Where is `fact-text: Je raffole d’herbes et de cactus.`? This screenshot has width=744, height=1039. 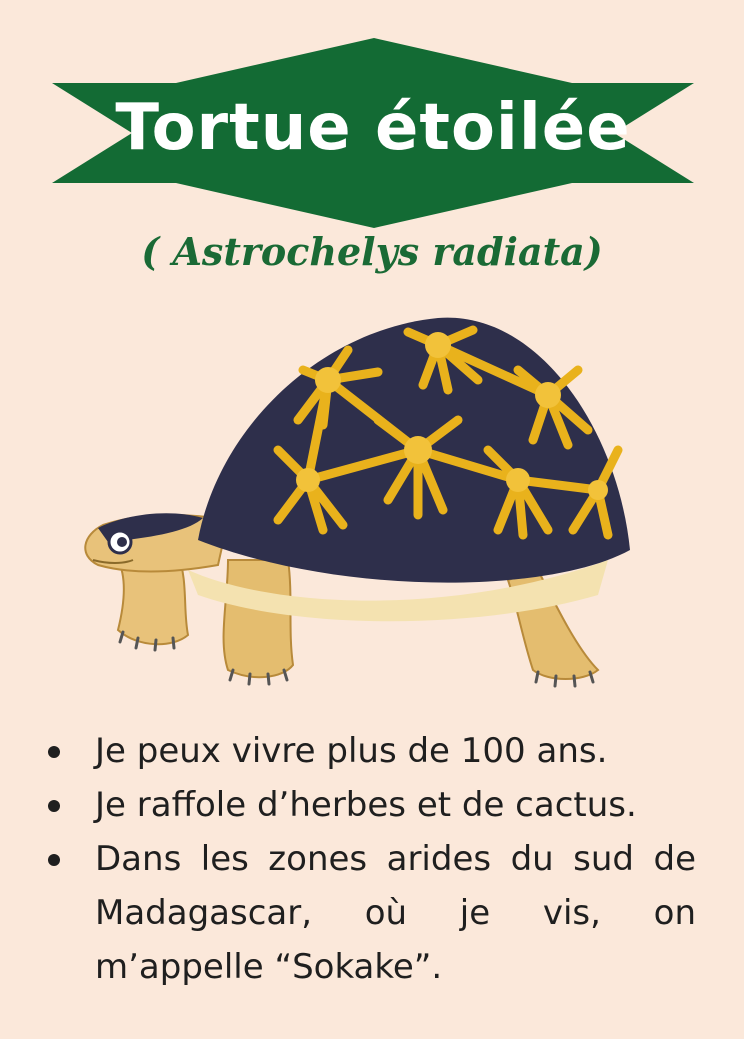
fact-text: Je raffole d’herbes et de cactus. is located at coordinates (366, 805).